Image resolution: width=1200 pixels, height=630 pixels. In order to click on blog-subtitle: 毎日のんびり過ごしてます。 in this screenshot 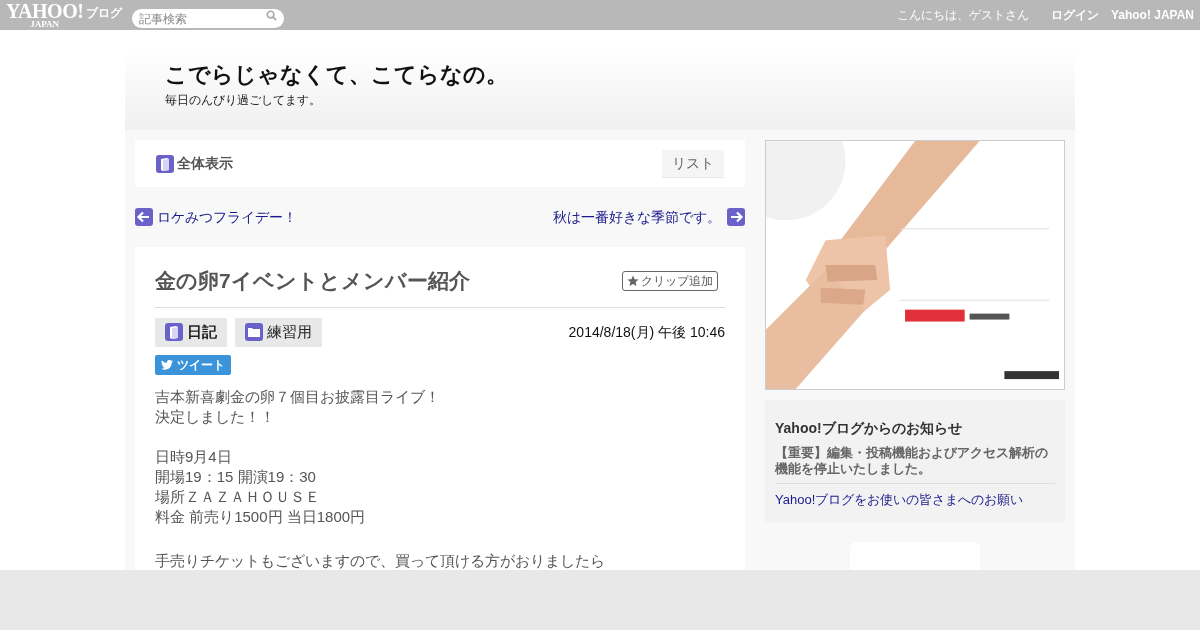, I will do `click(243, 100)`.